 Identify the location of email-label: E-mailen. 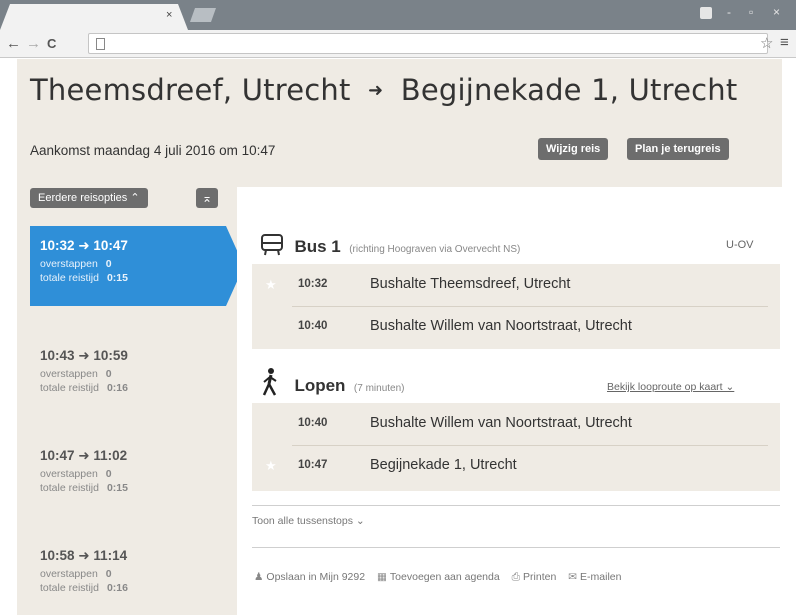
(601, 577).